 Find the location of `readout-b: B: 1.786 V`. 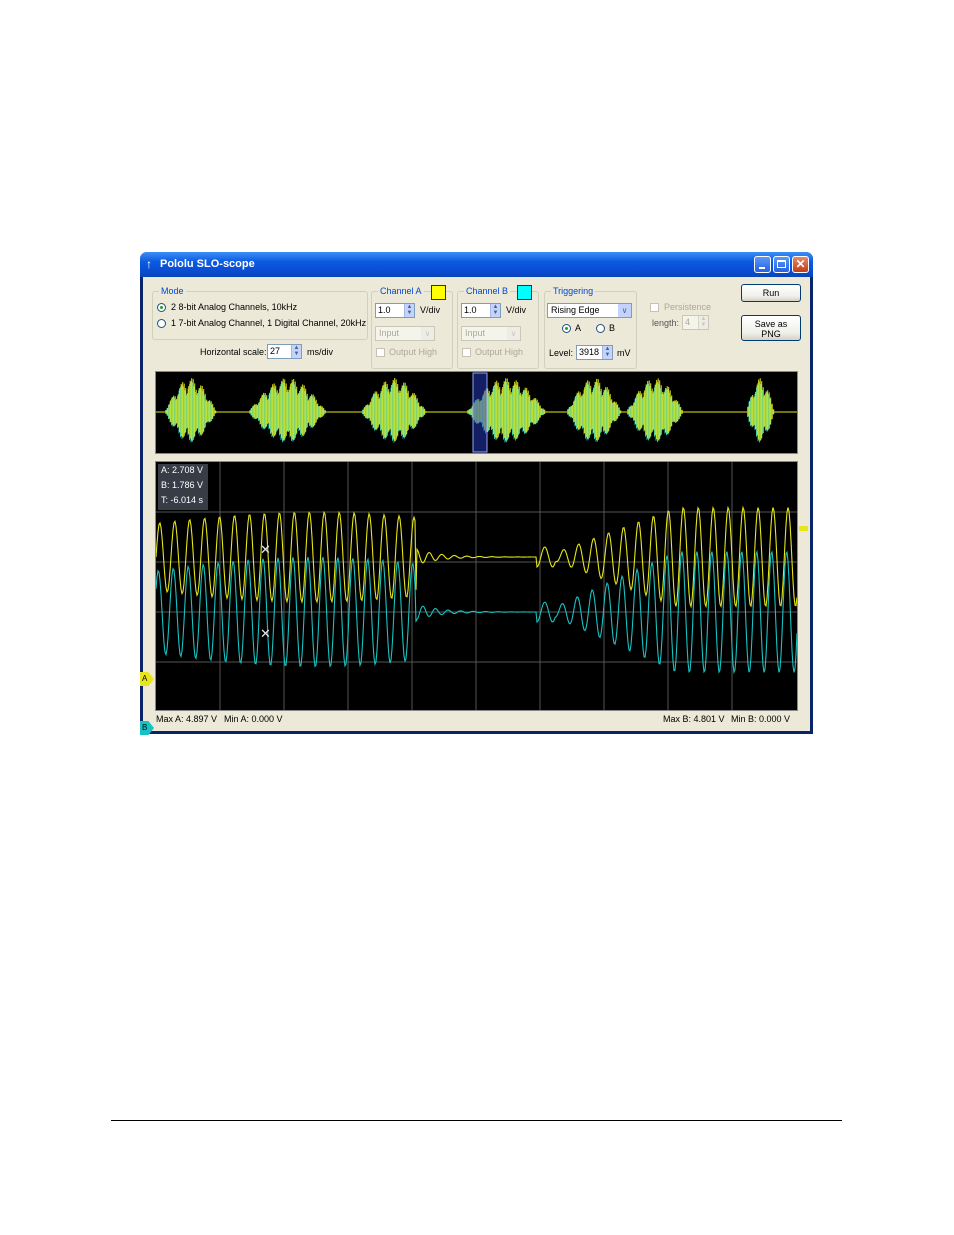

readout-b: B: 1.786 V is located at coordinates (182, 485).